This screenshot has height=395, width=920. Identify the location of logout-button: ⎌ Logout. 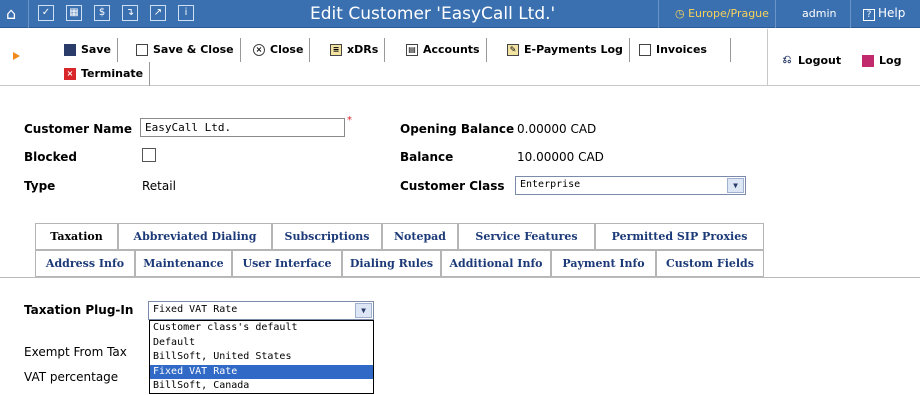
(811, 61).